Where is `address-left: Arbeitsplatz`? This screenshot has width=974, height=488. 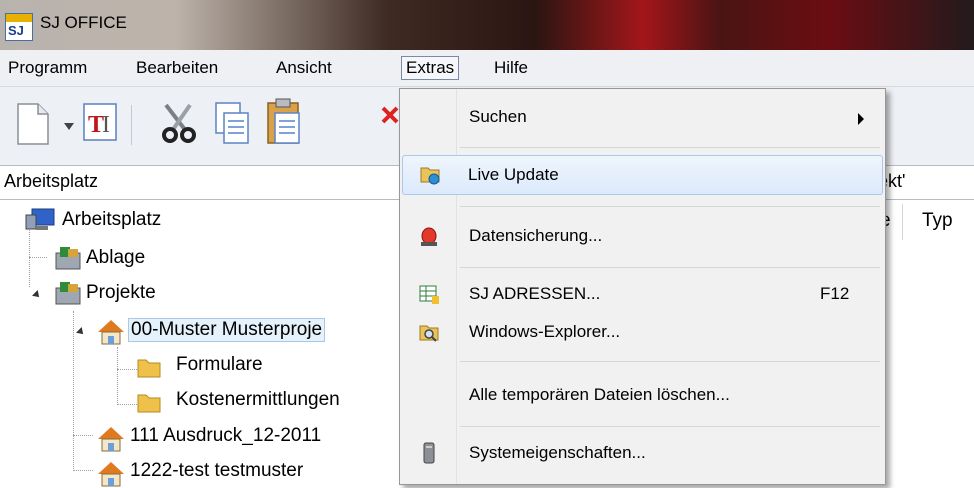 address-left: Arbeitsplatz is located at coordinates (51, 181).